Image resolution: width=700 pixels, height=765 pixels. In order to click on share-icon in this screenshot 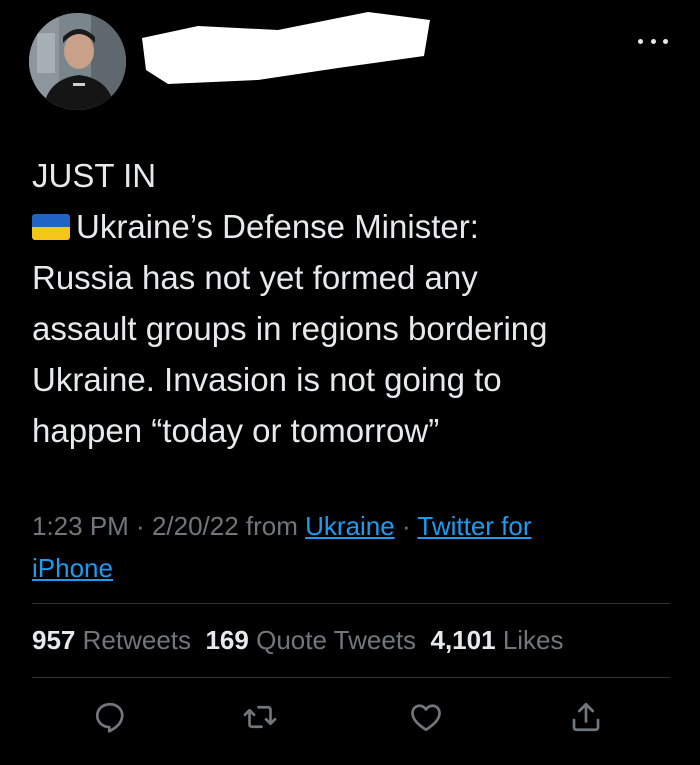, I will do `click(586, 717)`.